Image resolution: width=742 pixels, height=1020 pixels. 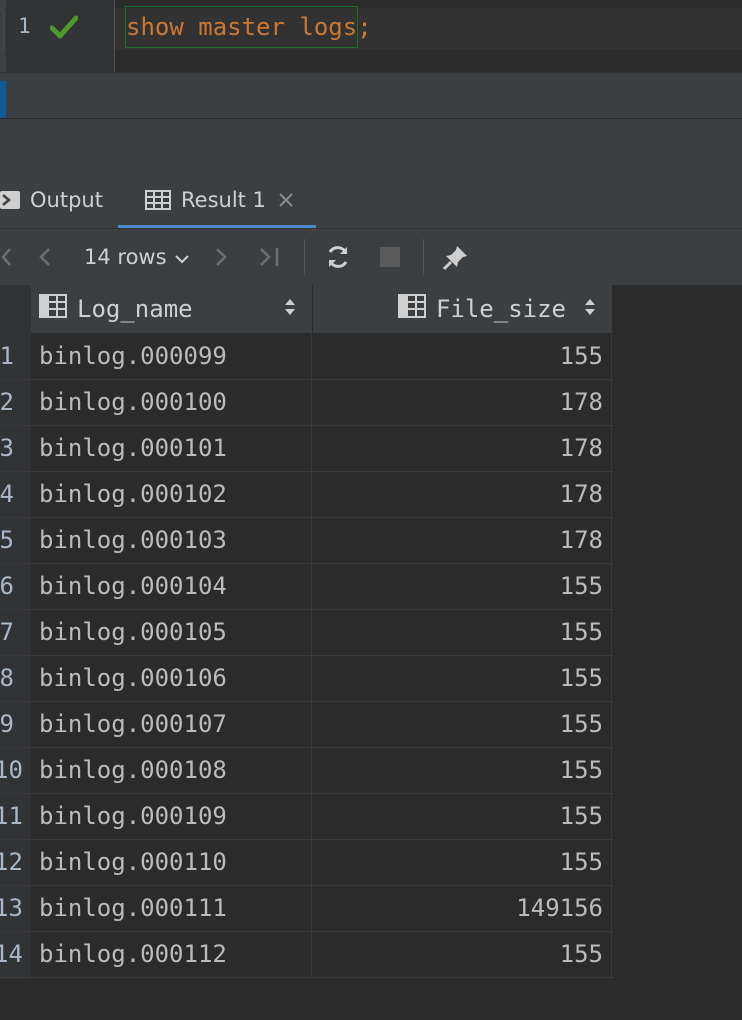 I want to click on table-row: 4 binlog.000102 178, so click(x=306, y=495).